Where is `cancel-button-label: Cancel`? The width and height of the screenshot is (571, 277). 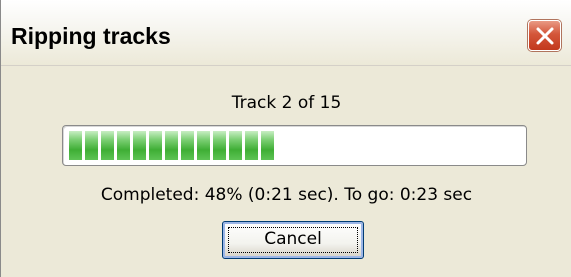 cancel-button-label: Cancel is located at coordinates (293, 239).